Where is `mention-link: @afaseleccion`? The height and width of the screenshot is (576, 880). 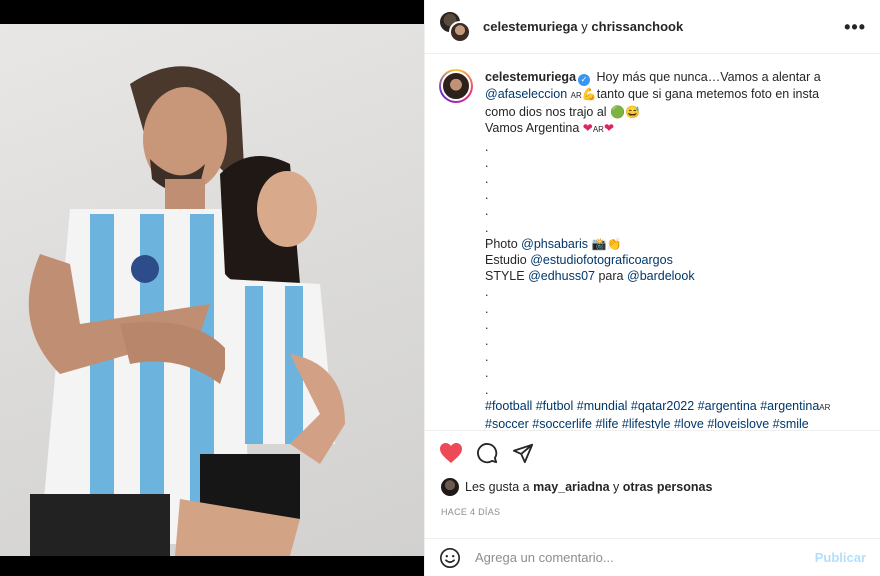
mention-link: @afaseleccion is located at coordinates (526, 94).